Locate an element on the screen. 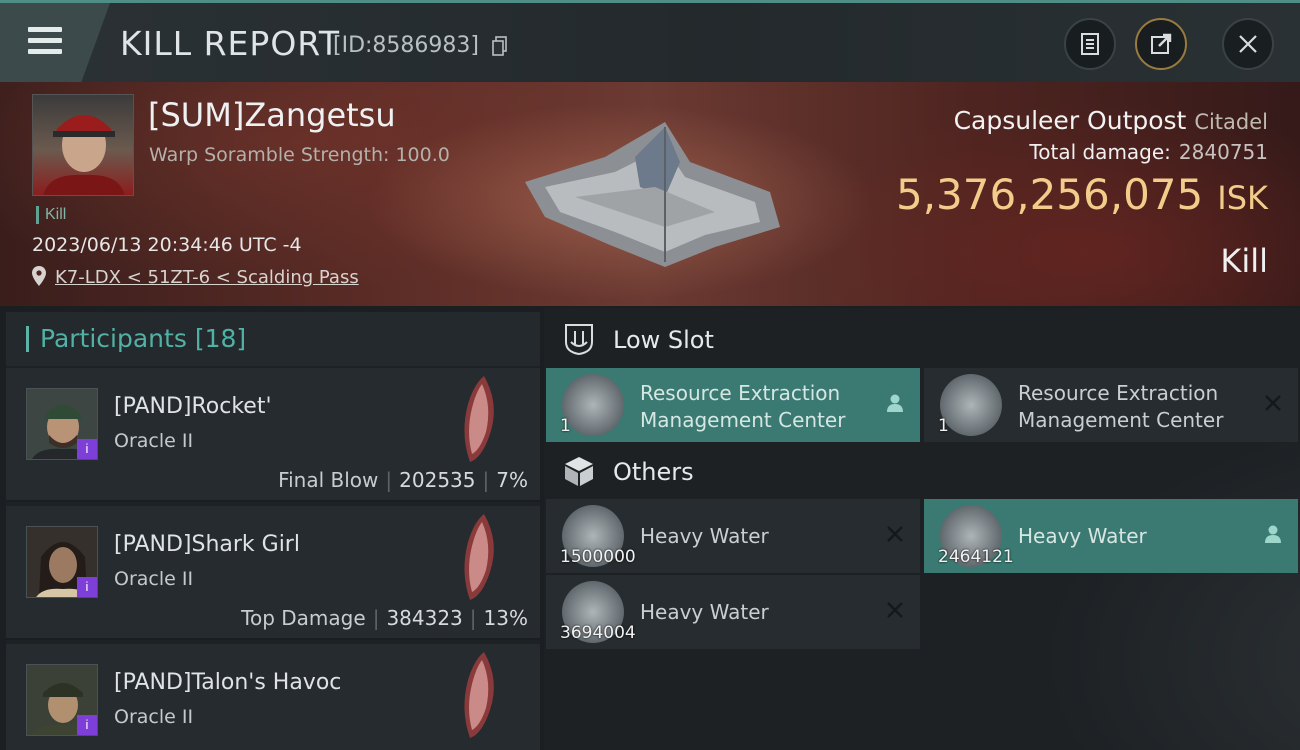  structure-name: Capsuleer Outpost Citadel is located at coordinates (1111, 120).